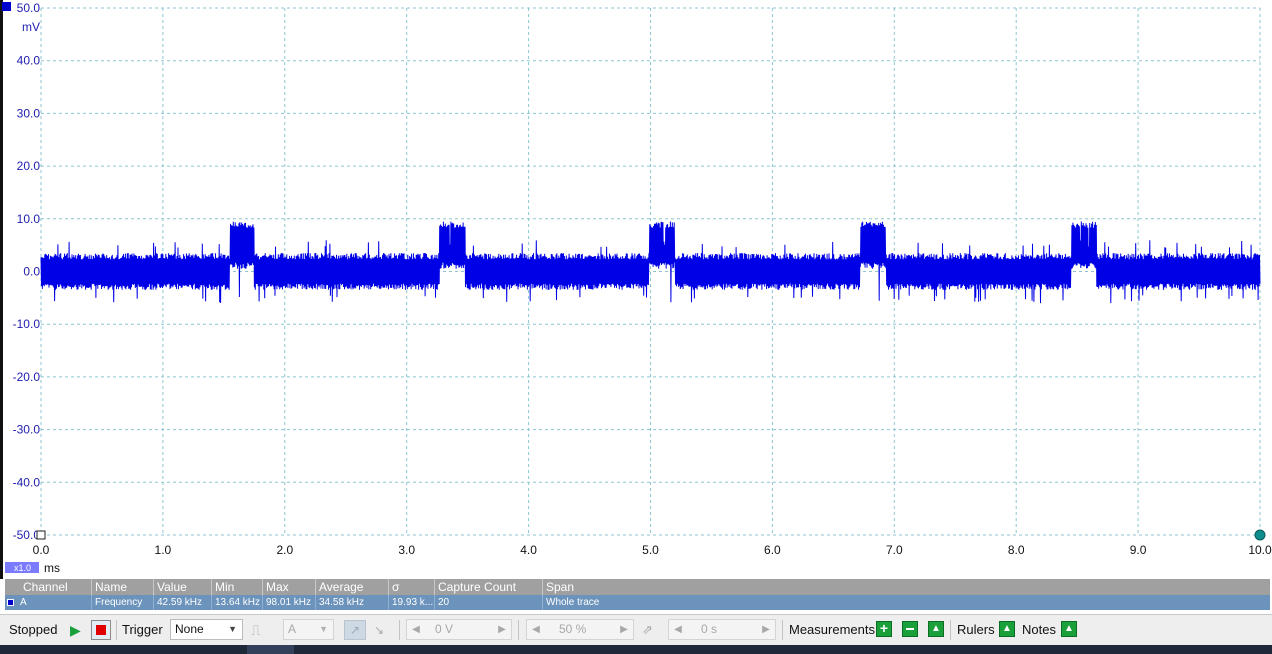  I want to click on y-tick-label: 0.0, so click(31, 272).